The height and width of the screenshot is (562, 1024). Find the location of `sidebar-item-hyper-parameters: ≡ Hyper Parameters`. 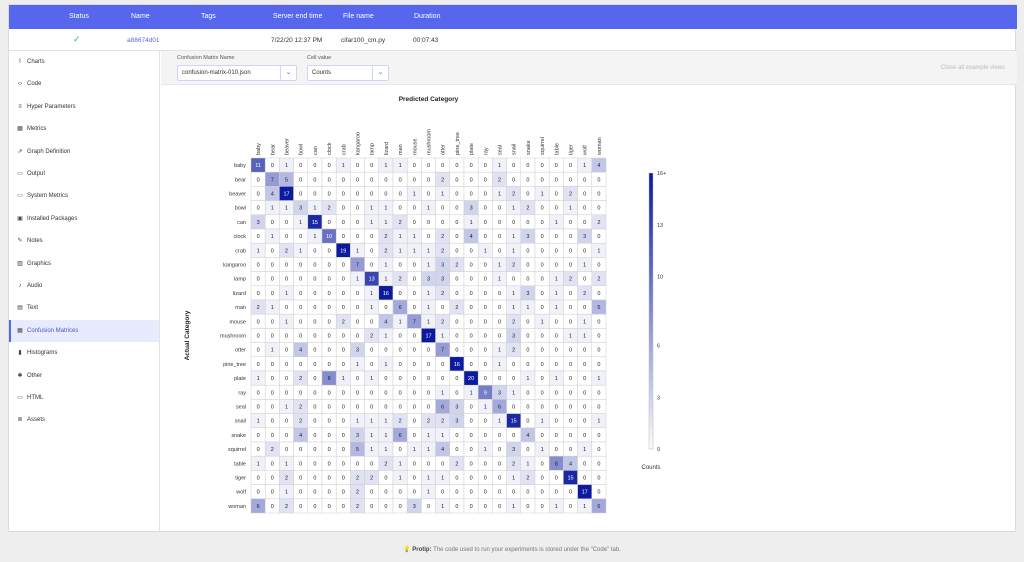

sidebar-item-hyper-parameters: ≡ Hyper Parameters is located at coordinates (84, 107).